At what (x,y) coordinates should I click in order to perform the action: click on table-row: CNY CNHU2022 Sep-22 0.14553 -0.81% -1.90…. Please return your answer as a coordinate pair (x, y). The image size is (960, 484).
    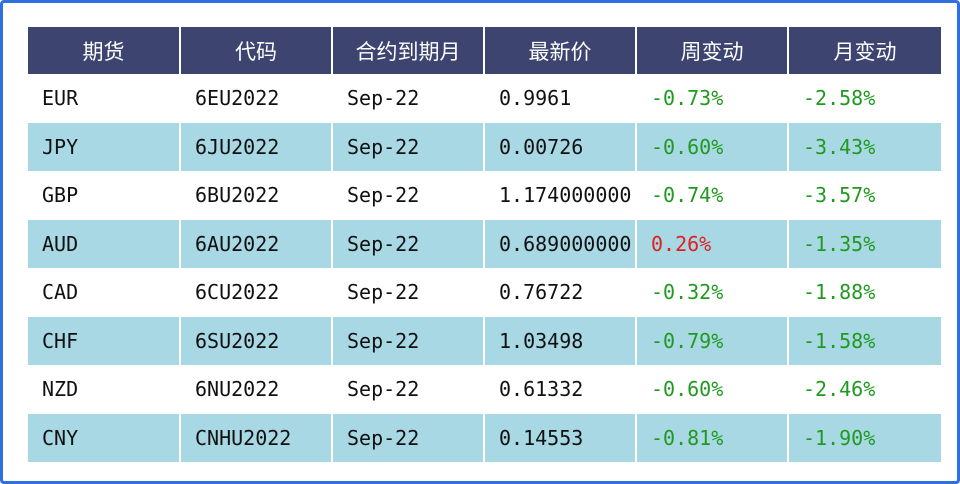
    Looking at the image, I should click on (484, 437).